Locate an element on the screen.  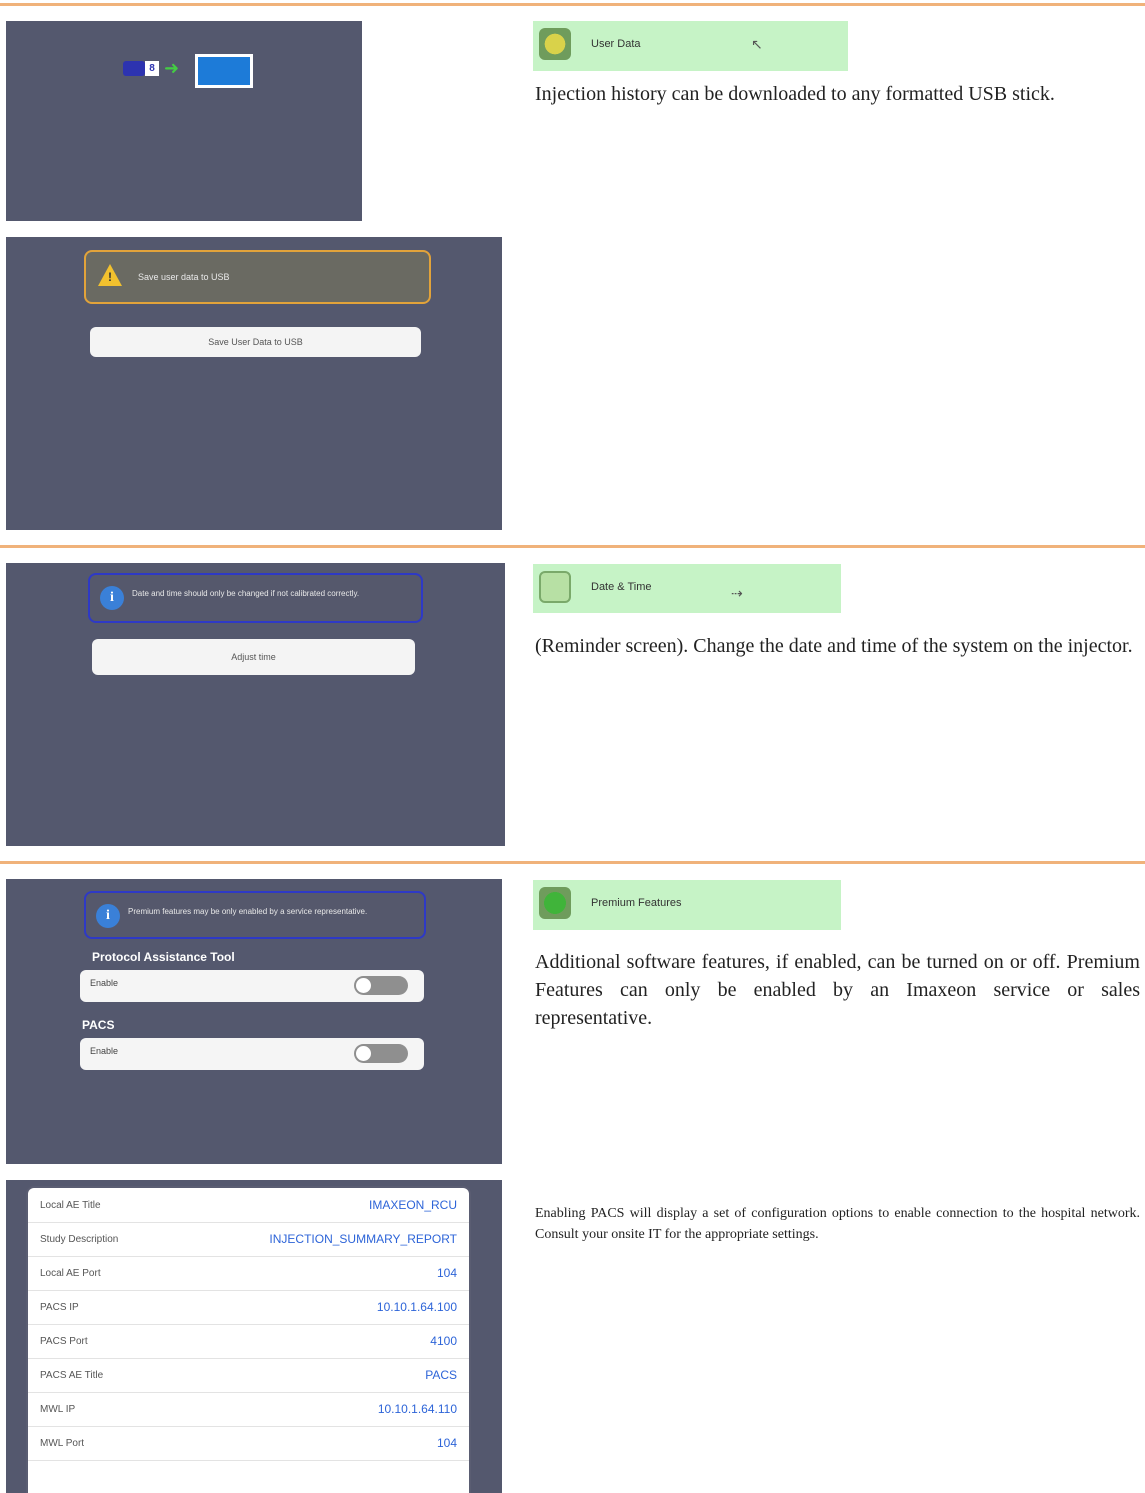
table-row: PACS Port 4100 is located at coordinates (248, 1341).